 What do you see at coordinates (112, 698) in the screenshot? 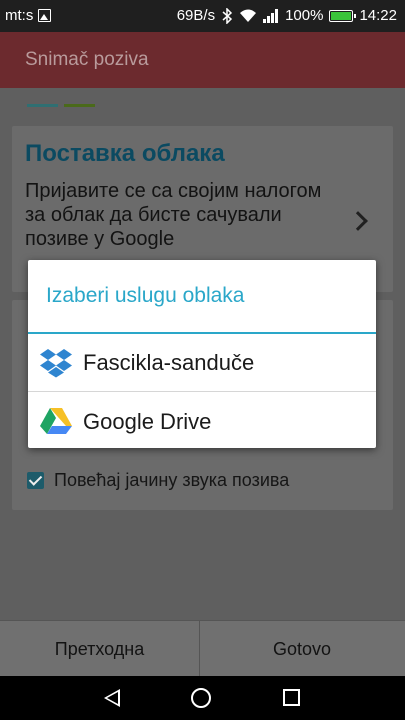
I see `back-icon` at bounding box center [112, 698].